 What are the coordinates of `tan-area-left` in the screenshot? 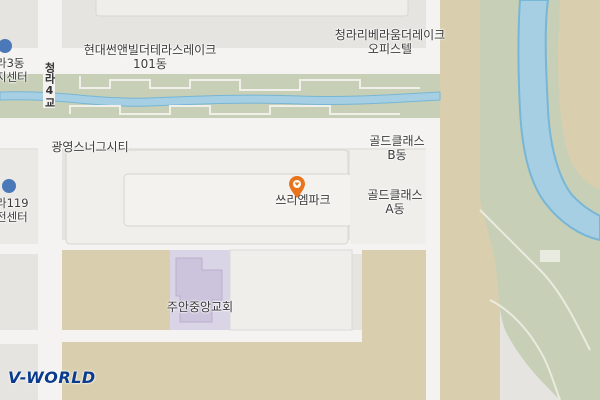 It's located at (116, 290).